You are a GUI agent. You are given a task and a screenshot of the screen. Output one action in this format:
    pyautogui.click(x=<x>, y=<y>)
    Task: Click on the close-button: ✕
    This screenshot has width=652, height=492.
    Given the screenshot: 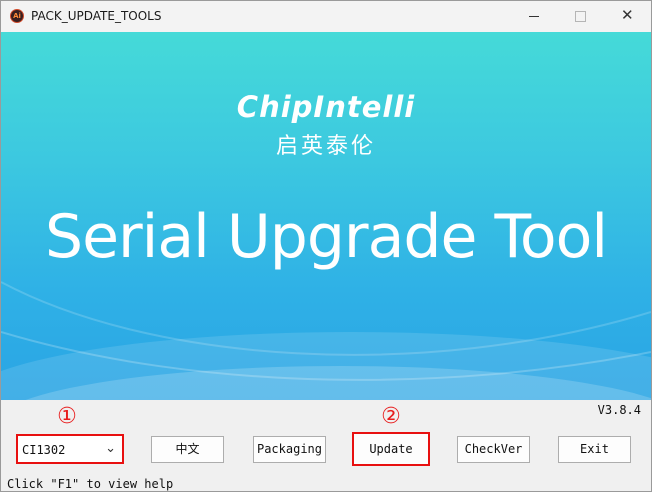 What is the action you would take?
    pyautogui.click(x=626, y=16)
    